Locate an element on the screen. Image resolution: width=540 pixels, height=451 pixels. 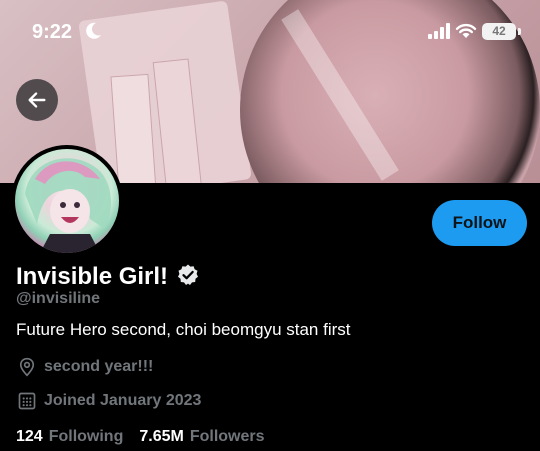
back-button is located at coordinates (37, 100).